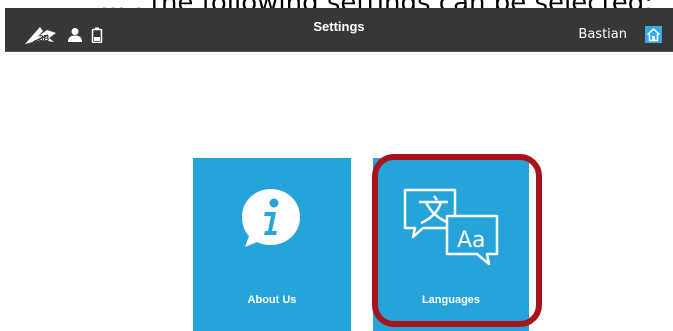  I want to click on about-us-label: About Us, so click(272, 300).